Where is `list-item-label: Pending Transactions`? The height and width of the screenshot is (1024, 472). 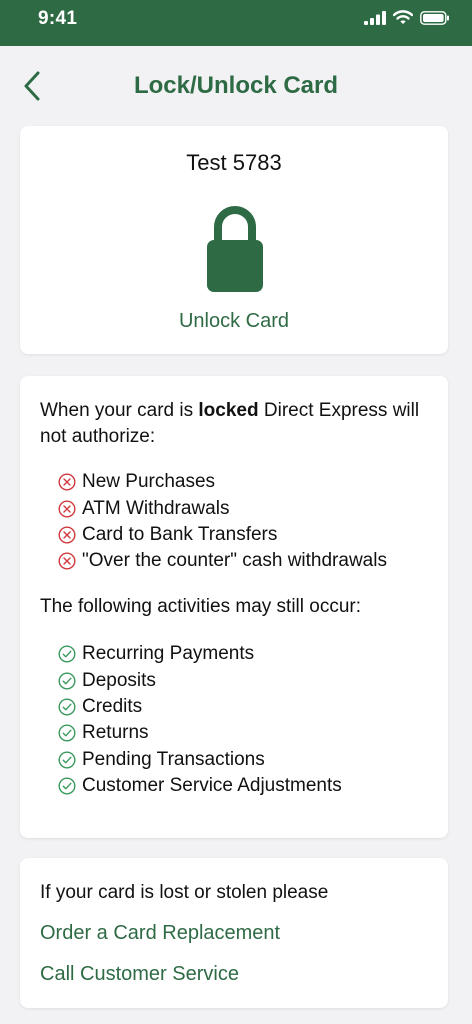 list-item-label: Pending Transactions is located at coordinates (173, 759).